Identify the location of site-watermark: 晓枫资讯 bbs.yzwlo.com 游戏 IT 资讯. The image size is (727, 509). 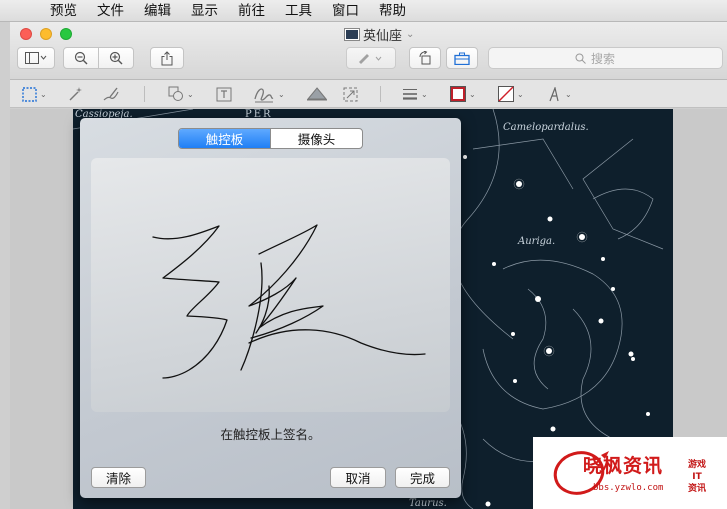
(630, 473).